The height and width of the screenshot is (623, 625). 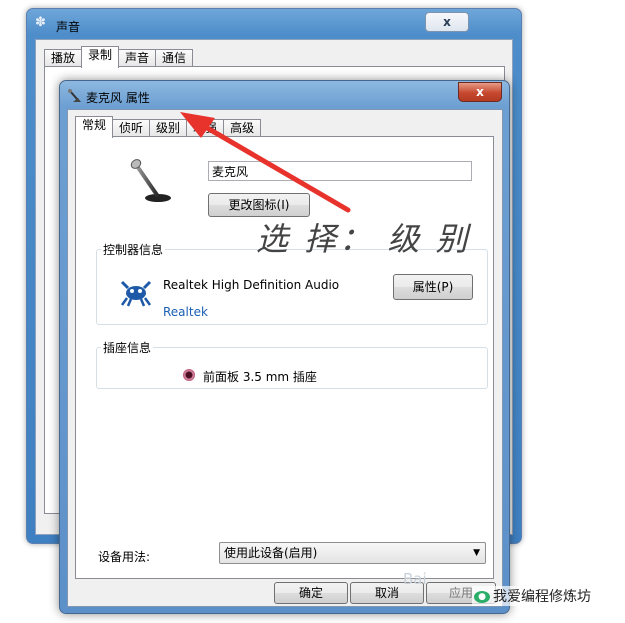 I want to click on tab-recording: 录制, so click(x=100, y=57).